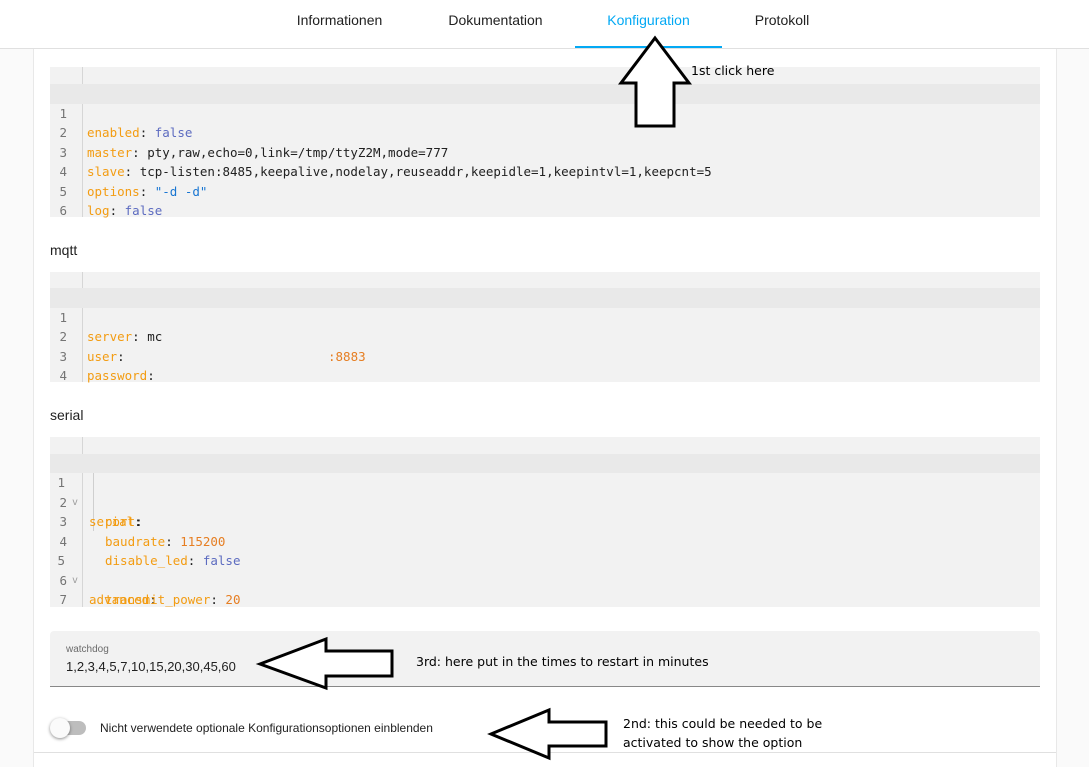  What do you see at coordinates (63, 599) in the screenshot?
I see `line-number: 7` at bounding box center [63, 599].